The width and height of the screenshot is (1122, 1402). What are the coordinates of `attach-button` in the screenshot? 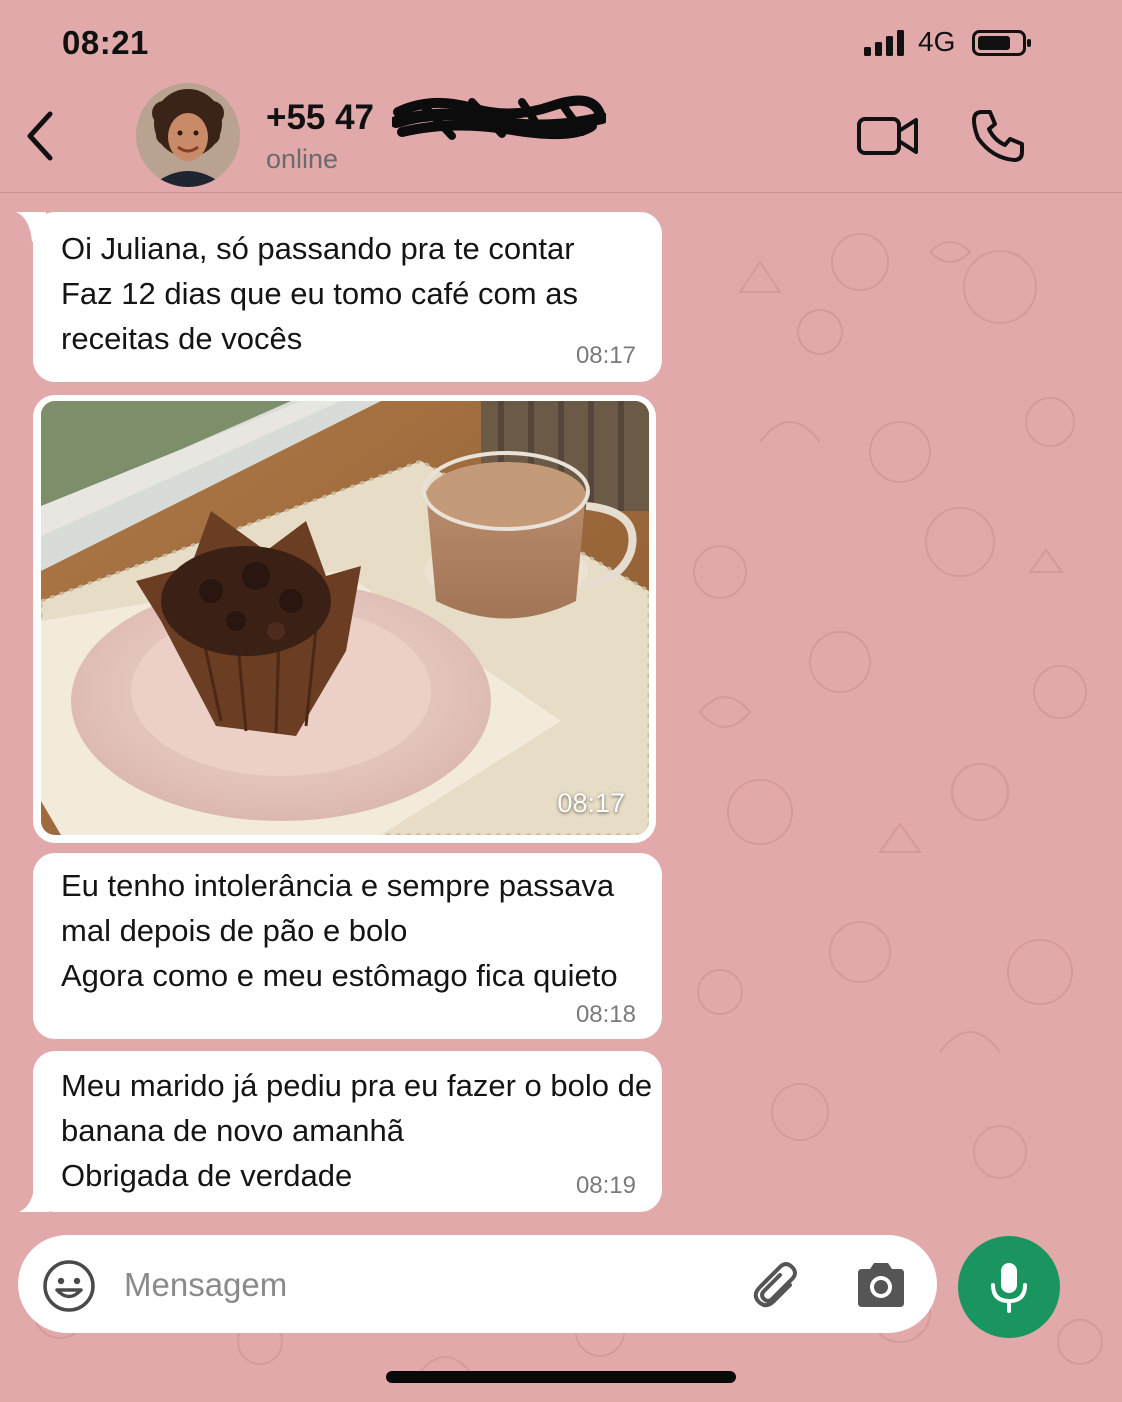 It's located at (778, 1287).